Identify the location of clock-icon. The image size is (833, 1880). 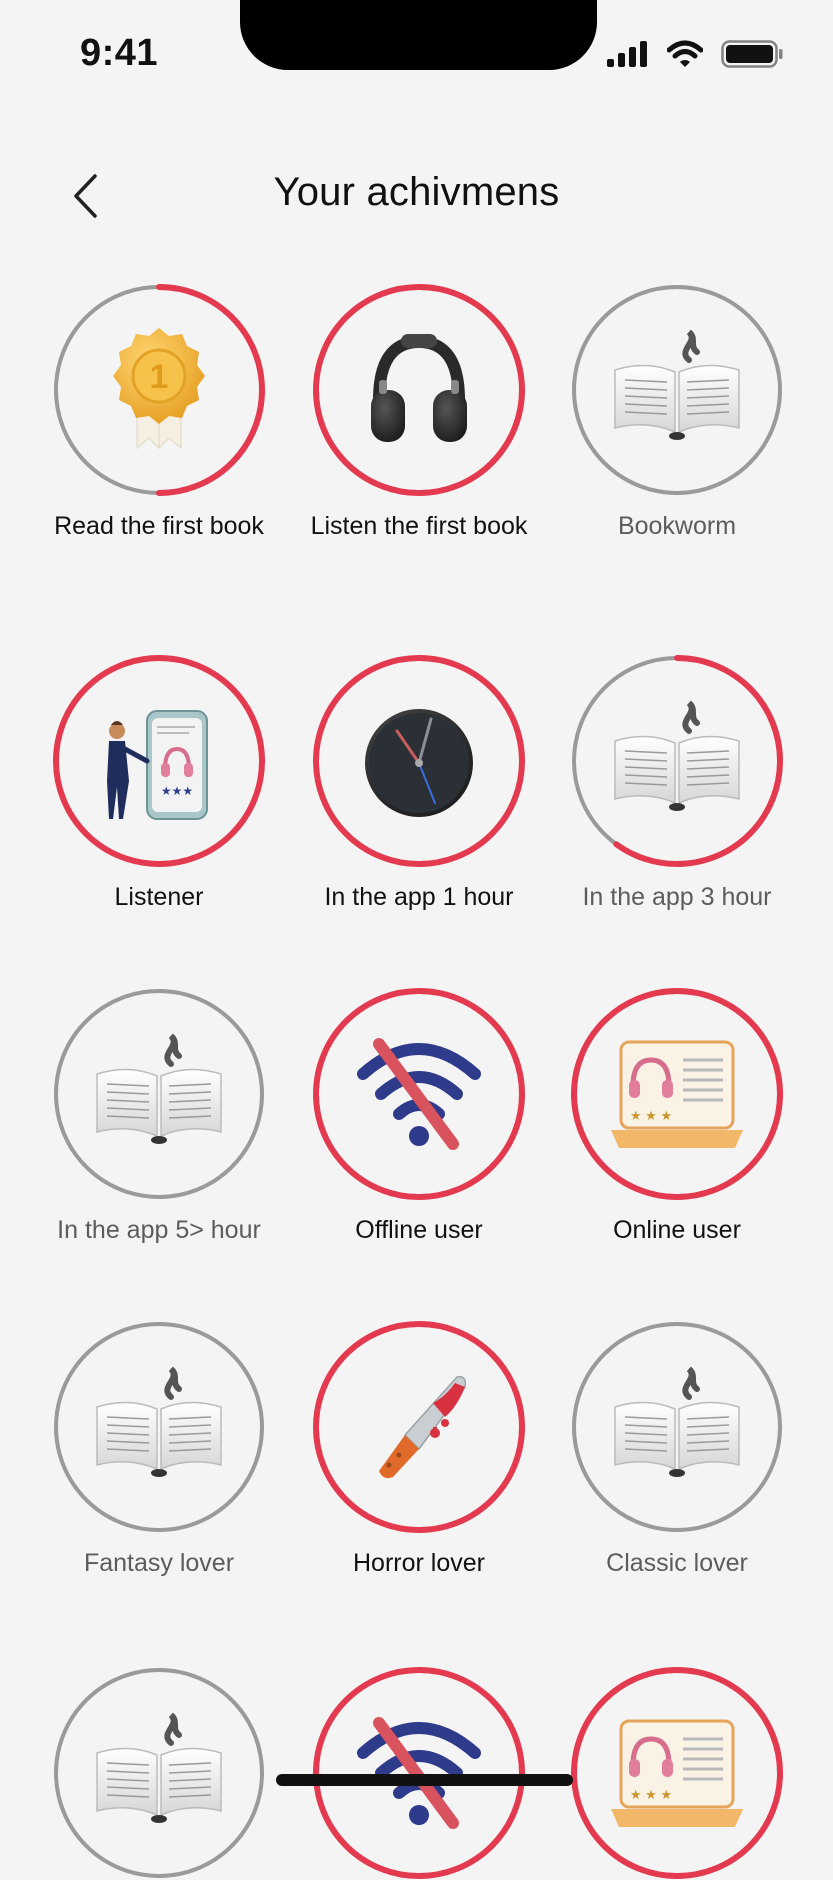
(419, 761).